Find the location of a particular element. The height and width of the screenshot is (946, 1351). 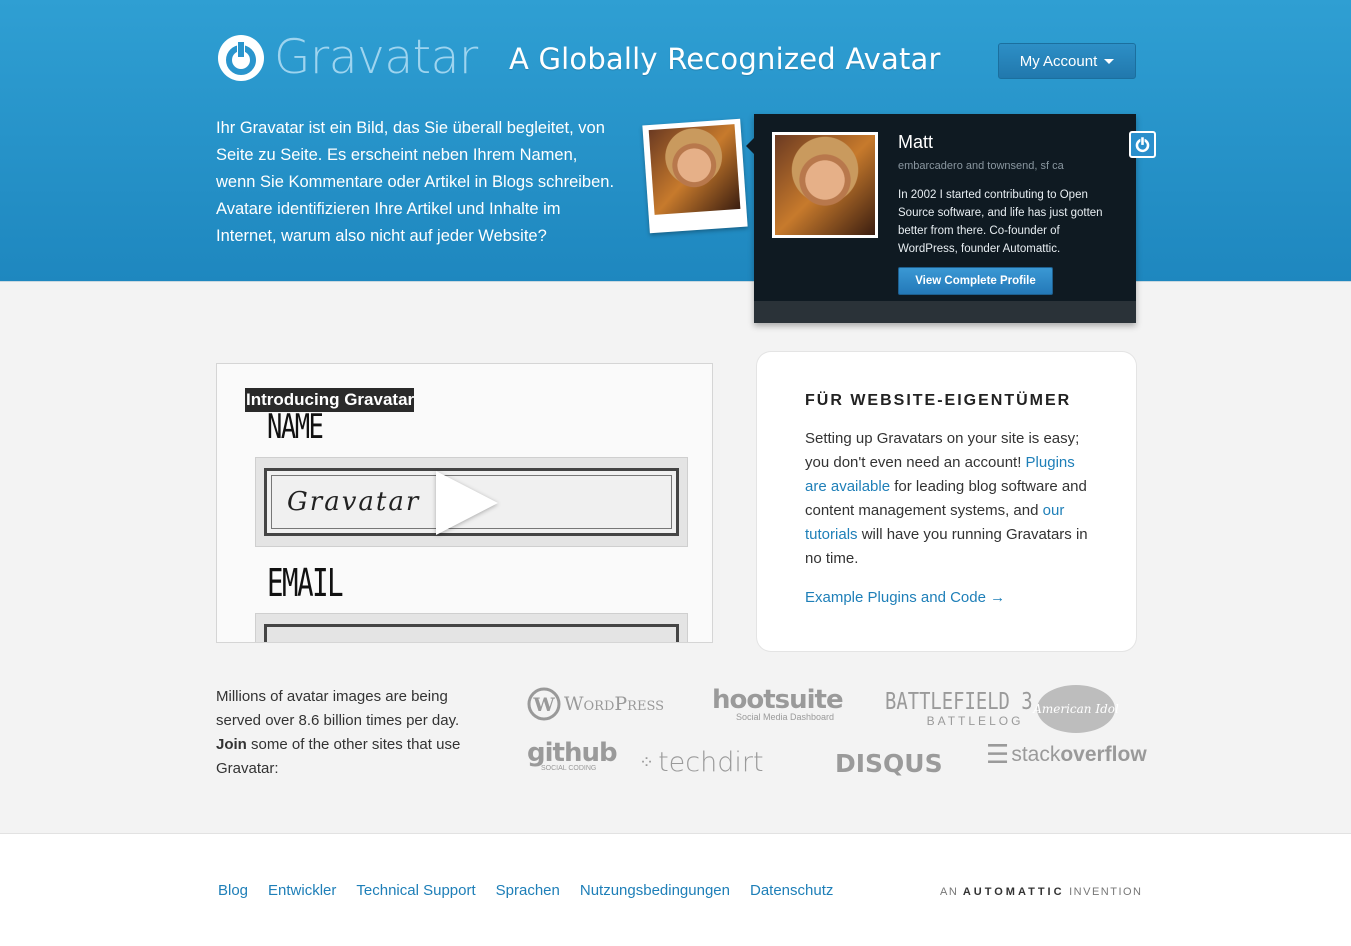

example-plugins-link: Example Plugins and Code → is located at coordinates (905, 597).